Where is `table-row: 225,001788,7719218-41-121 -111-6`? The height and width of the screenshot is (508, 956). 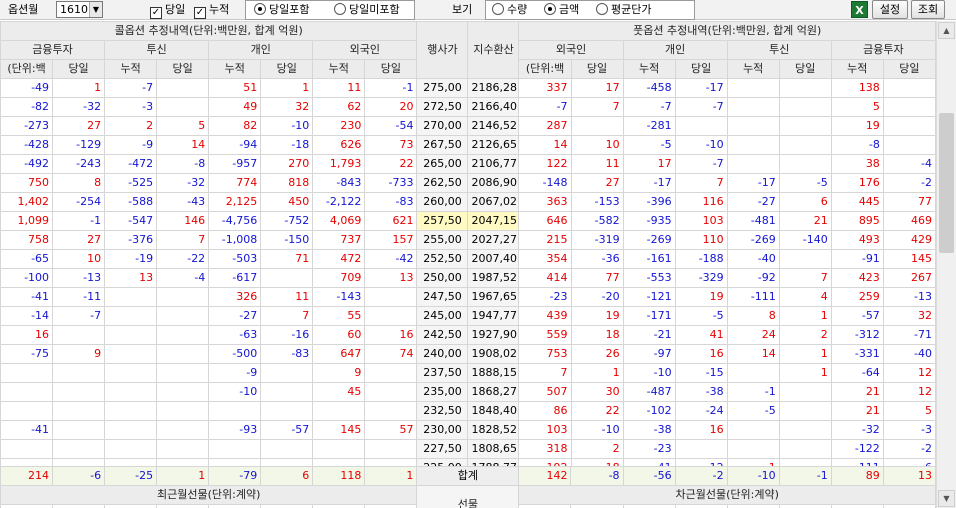
table-row: 225,001788,7719218-41-121 -111-6 is located at coordinates (468, 462).